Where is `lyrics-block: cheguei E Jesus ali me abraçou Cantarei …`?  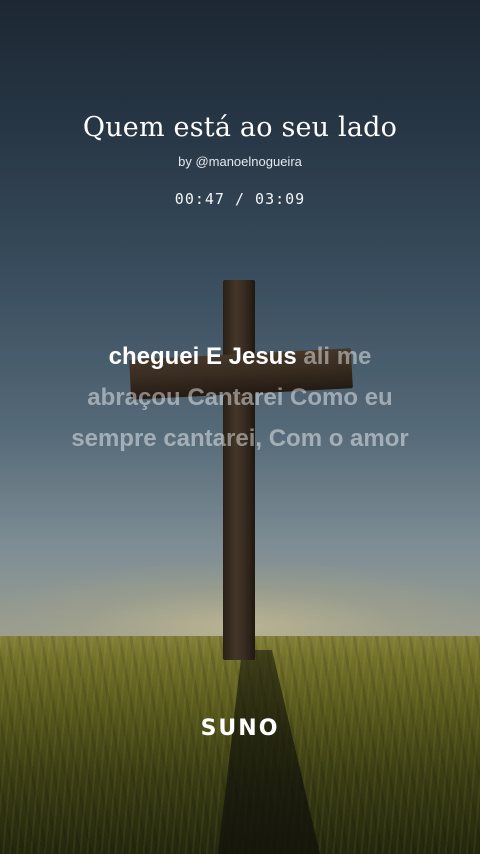
lyrics-block: cheguei E Jesus ali me abraçou Cantarei … is located at coordinates (240, 397).